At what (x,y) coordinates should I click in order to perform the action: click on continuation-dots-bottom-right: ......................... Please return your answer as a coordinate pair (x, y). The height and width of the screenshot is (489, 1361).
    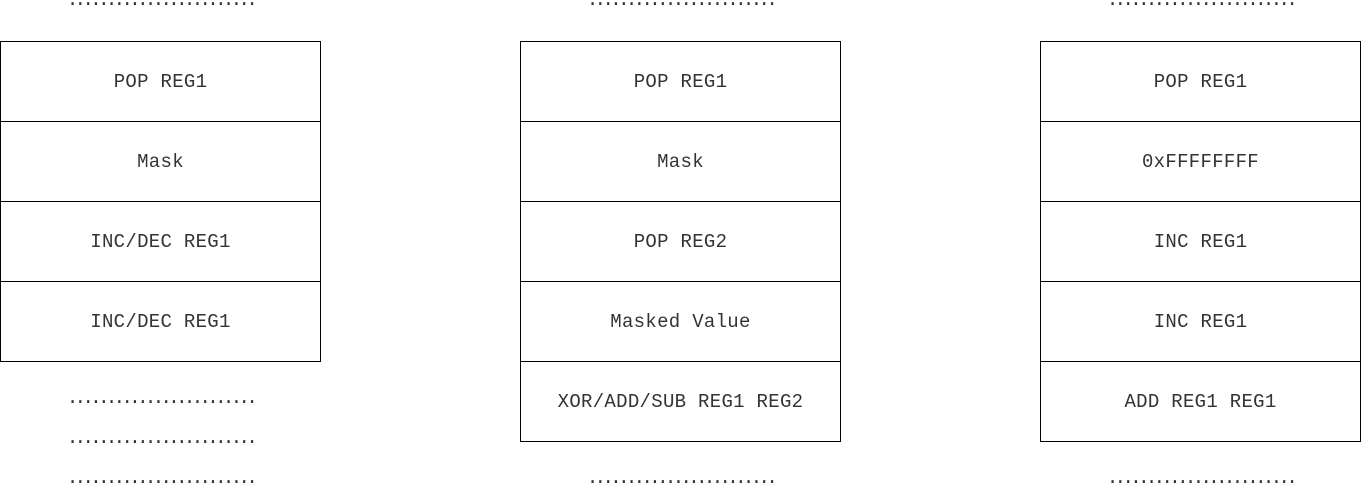
    Looking at the image, I should click on (1202, 478).